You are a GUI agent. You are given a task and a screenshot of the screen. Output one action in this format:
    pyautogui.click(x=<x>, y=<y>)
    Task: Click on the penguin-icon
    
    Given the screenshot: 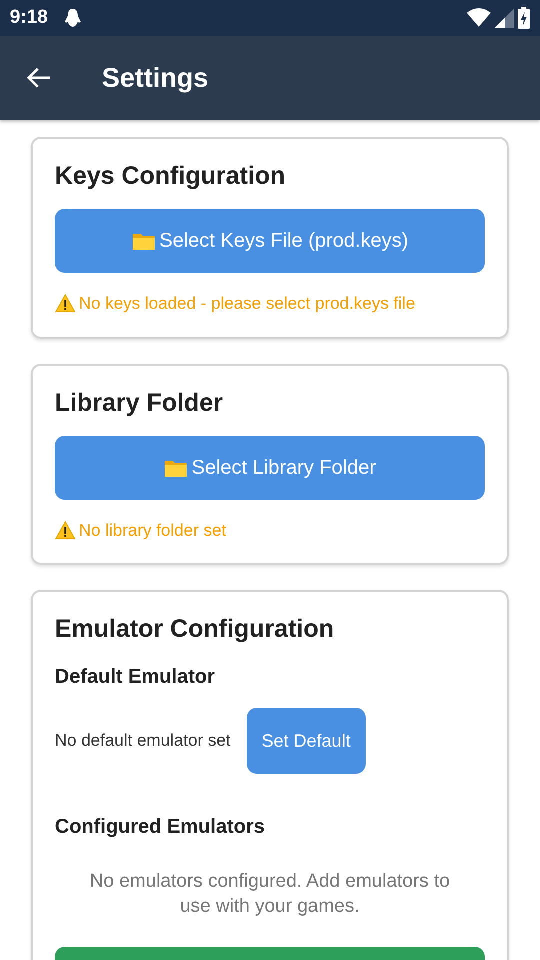 What is the action you would take?
    pyautogui.click(x=73, y=18)
    